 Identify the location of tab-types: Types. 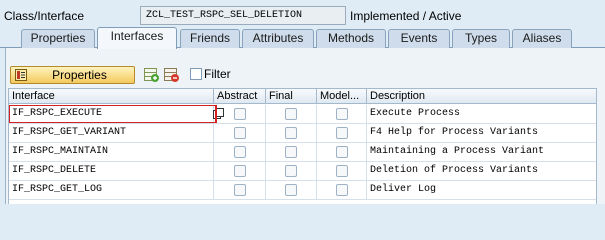
(481, 38).